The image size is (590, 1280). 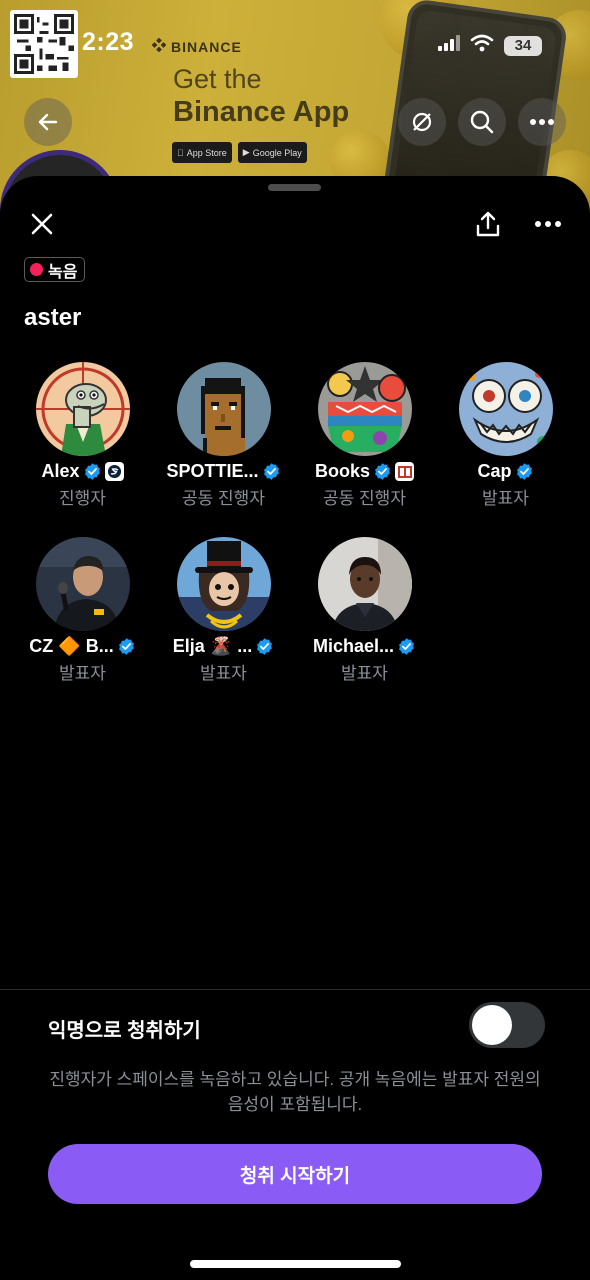 I want to click on binance-brand: BINANCE, so click(x=196, y=46).